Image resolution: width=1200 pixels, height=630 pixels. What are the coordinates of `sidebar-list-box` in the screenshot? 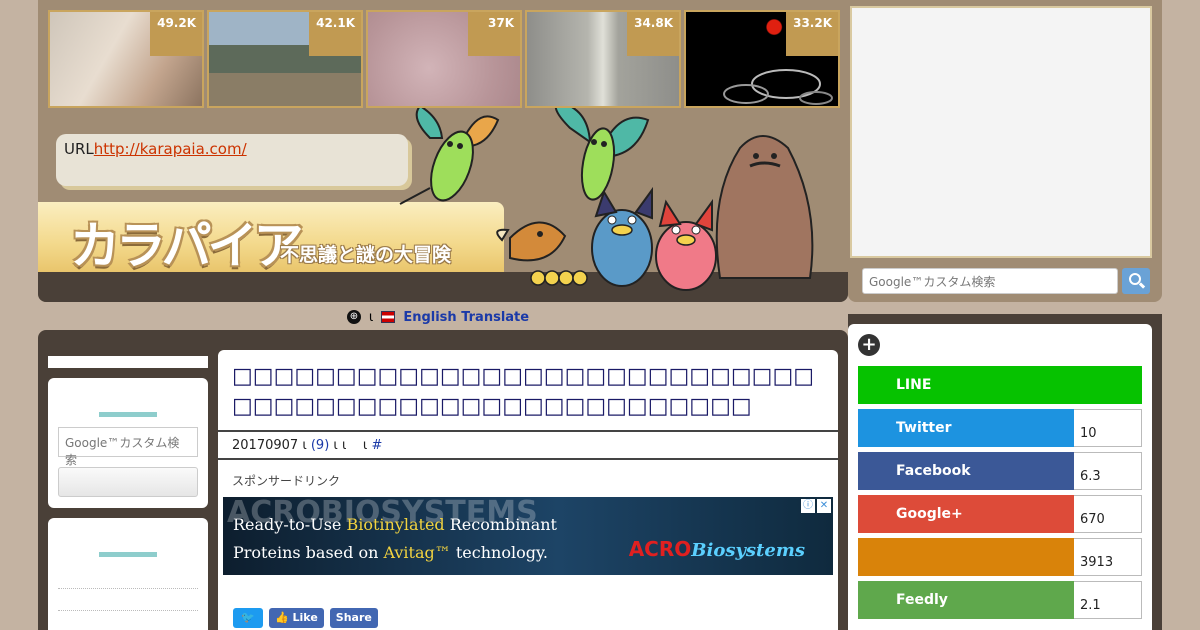 It's located at (128, 574).